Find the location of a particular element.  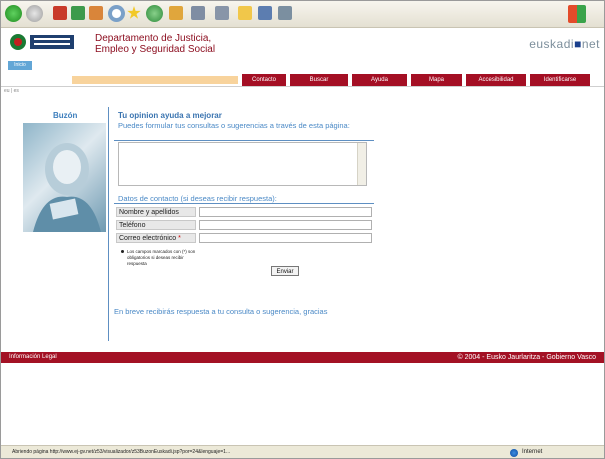

history-icon is located at coordinates (154, 13).